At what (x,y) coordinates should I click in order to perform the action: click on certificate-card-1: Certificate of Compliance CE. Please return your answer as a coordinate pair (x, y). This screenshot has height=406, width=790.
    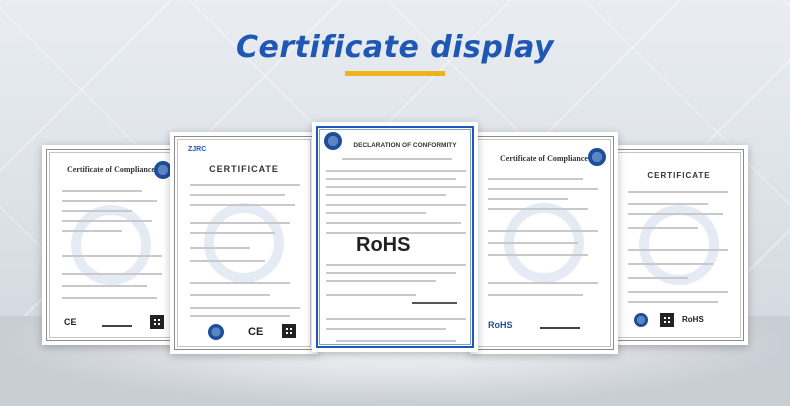
    Looking at the image, I should click on (111, 245).